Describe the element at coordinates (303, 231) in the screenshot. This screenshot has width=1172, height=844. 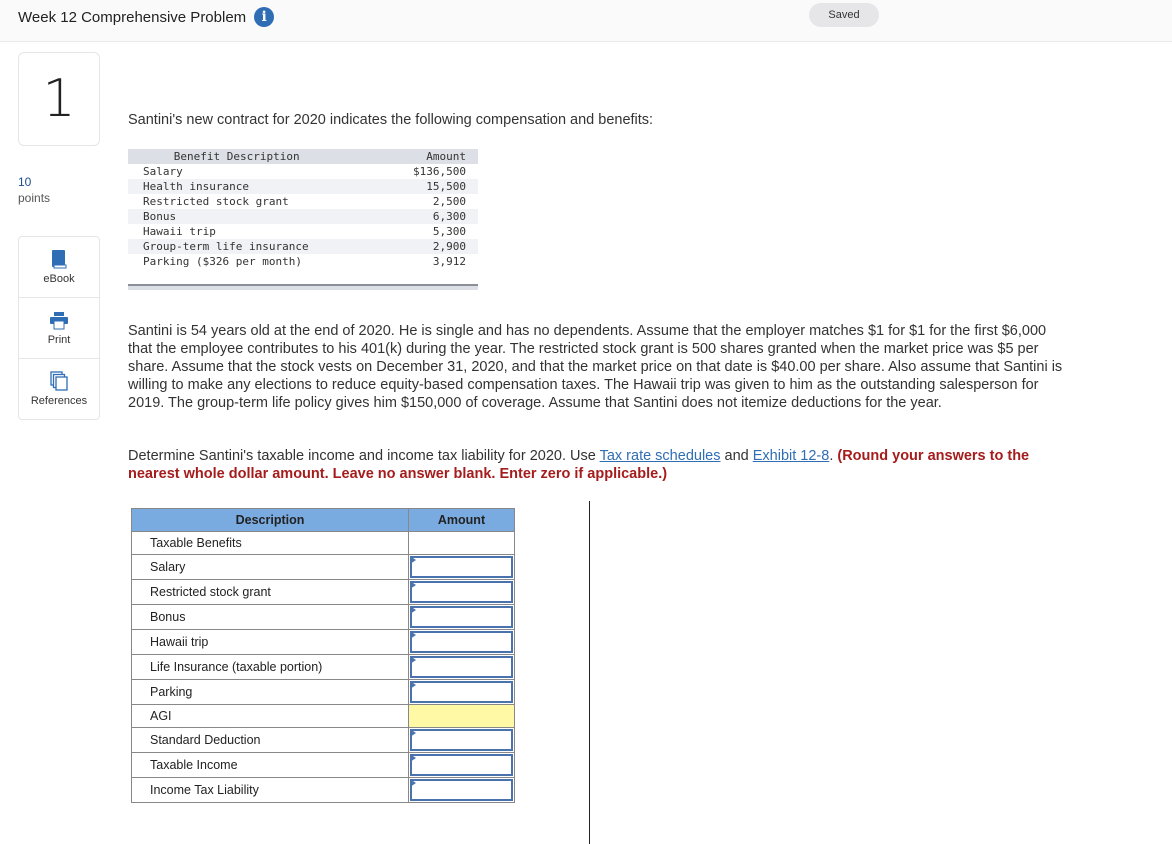
I see `benefit-row: Hawaii trip 5,300` at that location.